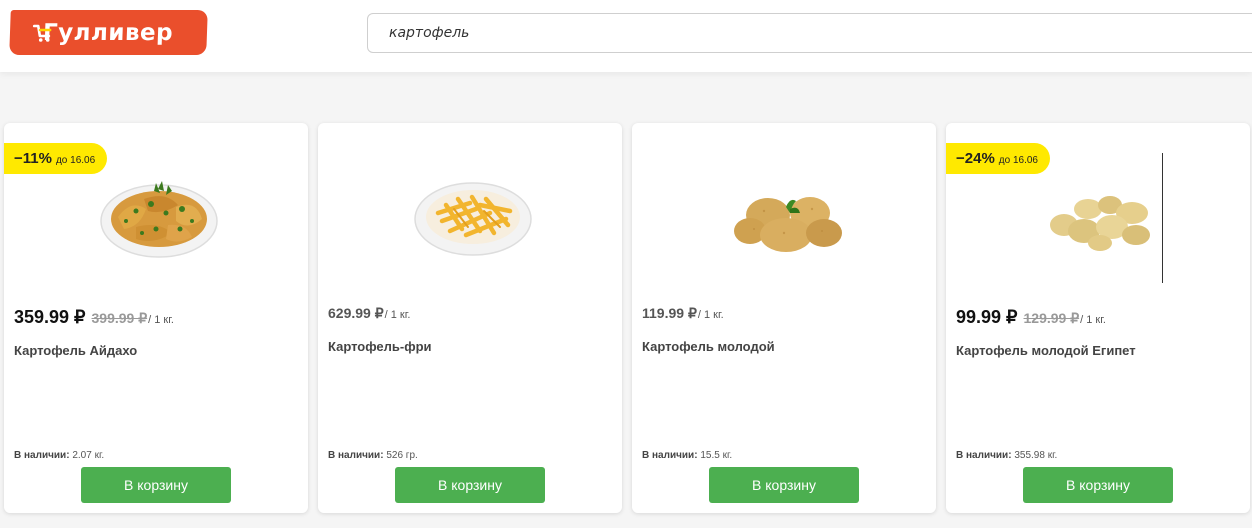 This screenshot has width=1252, height=528. I want to click on current-price: 359.99 ₽, so click(50, 317).